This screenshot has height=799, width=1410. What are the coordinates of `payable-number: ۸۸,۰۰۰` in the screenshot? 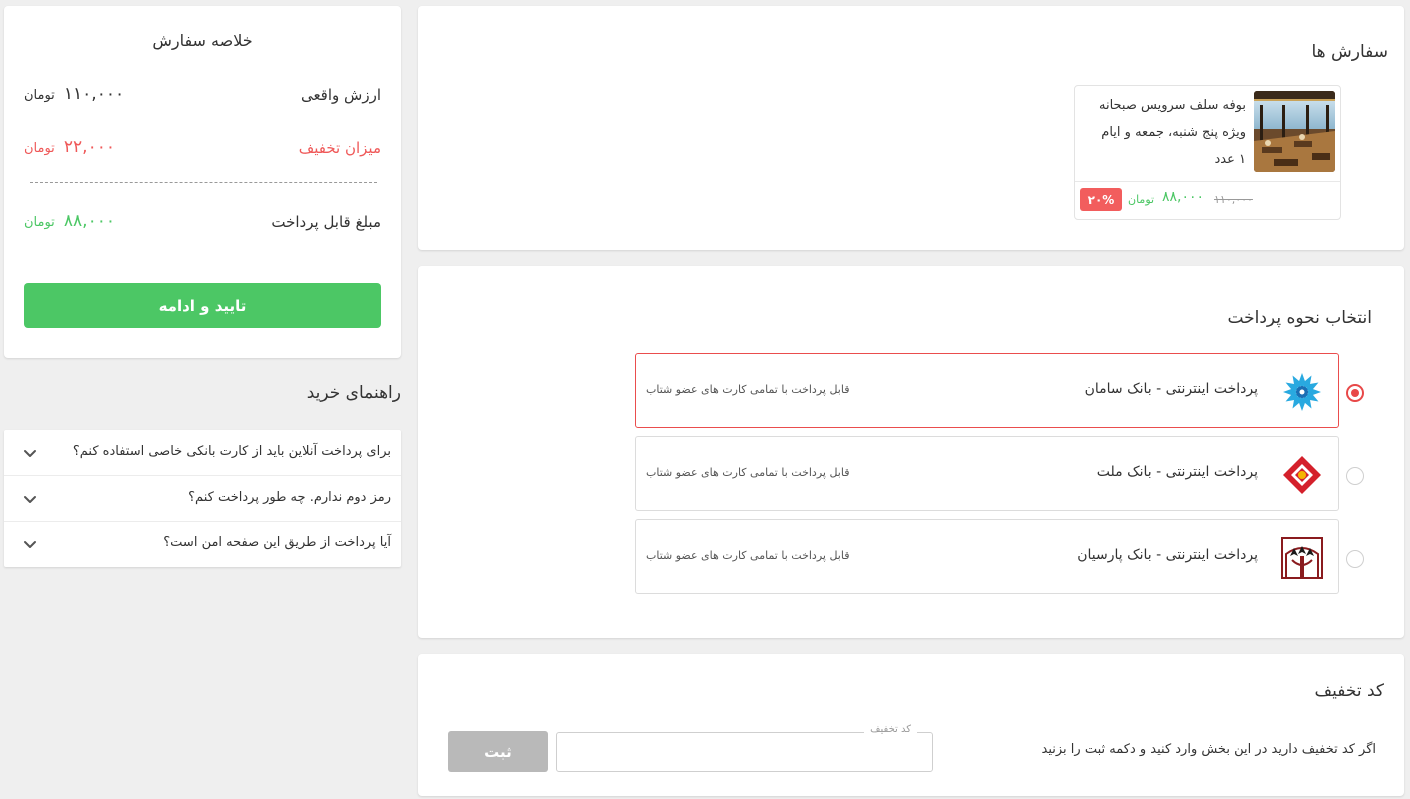 It's located at (89, 221).